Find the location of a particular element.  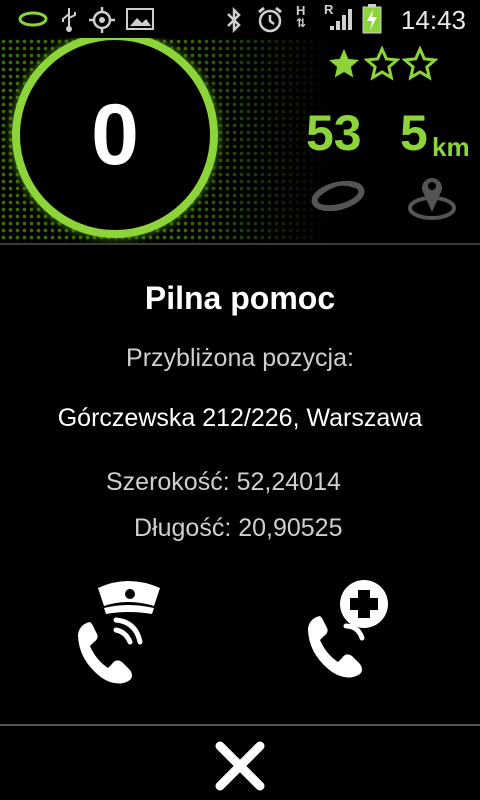

bottom-bar is located at coordinates (240, 763).